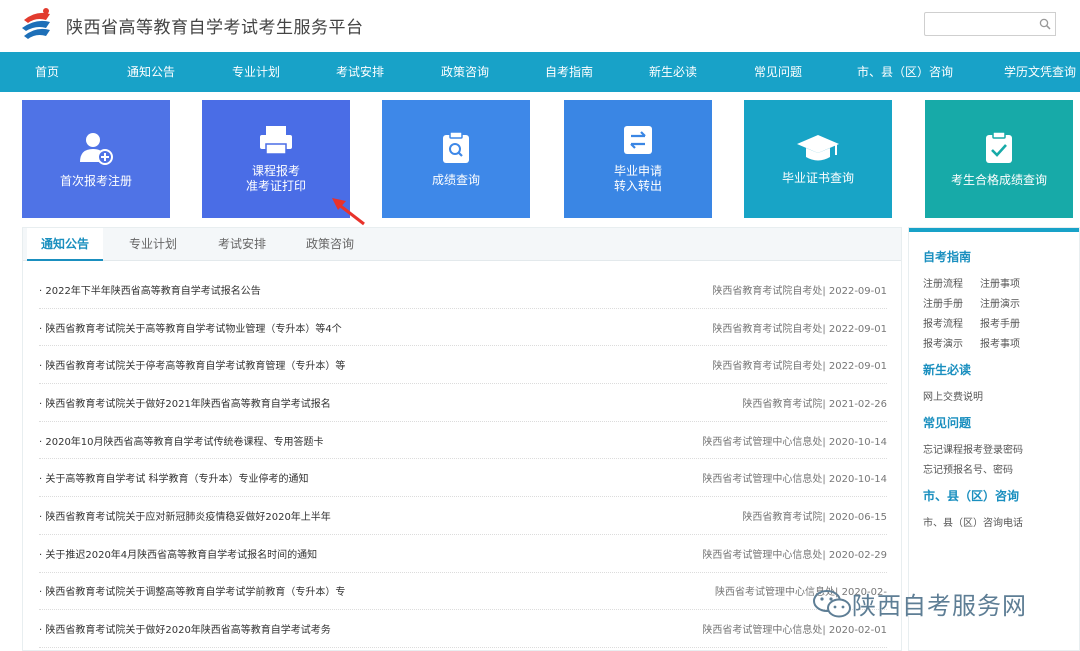 The height and width of the screenshot is (651, 1080). Describe the element at coordinates (95, 180) in the screenshot. I see `tile-label: 首次报考注册` at that location.